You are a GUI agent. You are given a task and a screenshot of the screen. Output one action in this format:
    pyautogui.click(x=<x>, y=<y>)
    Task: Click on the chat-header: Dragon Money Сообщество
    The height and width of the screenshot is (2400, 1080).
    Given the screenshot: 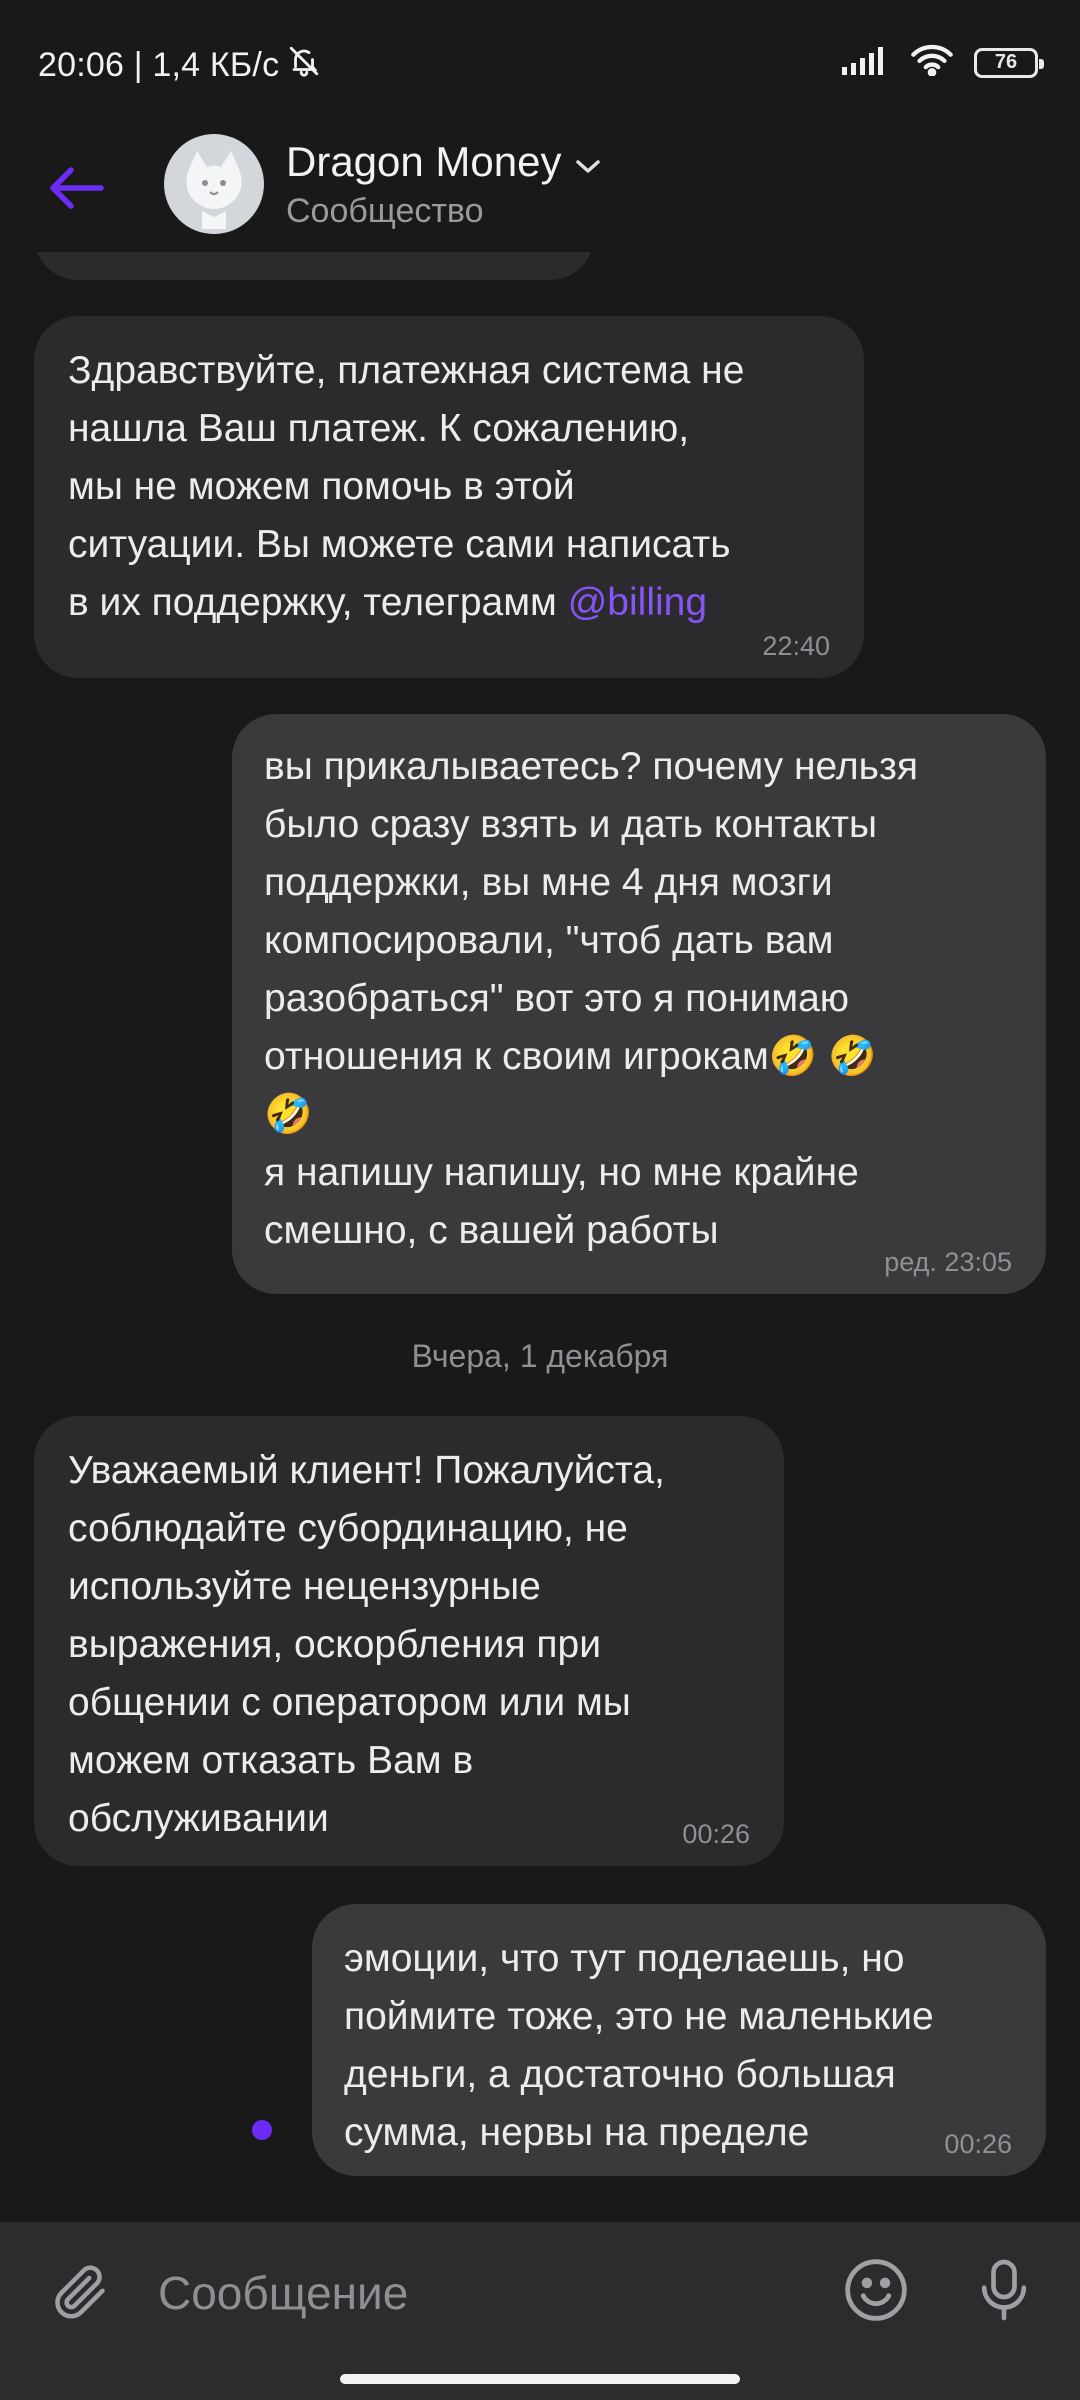 What is the action you would take?
    pyautogui.click(x=540, y=191)
    